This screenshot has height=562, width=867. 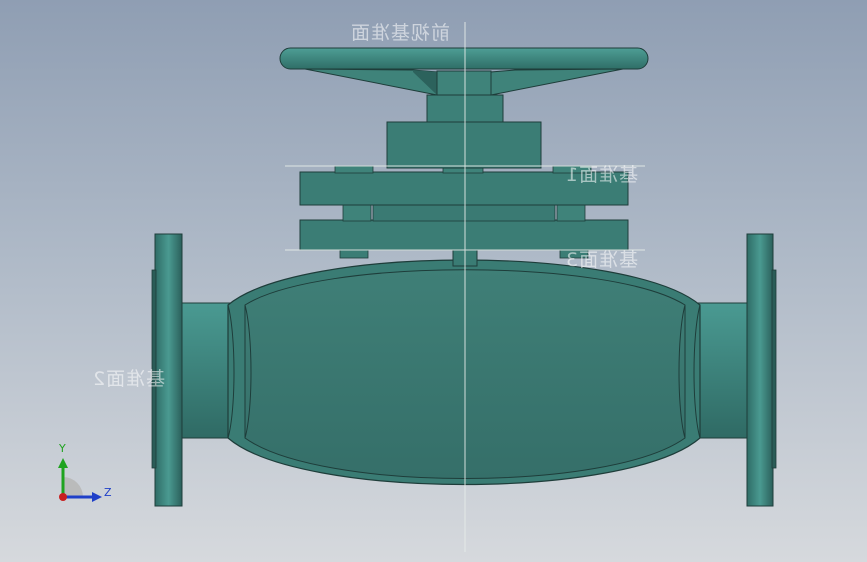 What do you see at coordinates (108, 492) in the screenshot?
I see `axis-z-label: Z` at bounding box center [108, 492].